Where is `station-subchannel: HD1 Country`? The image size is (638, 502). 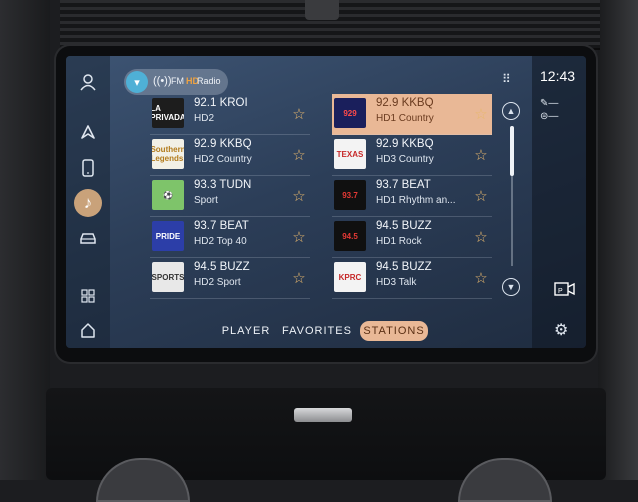
station-subchannel: HD1 Country is located at coordinates (405, 118).